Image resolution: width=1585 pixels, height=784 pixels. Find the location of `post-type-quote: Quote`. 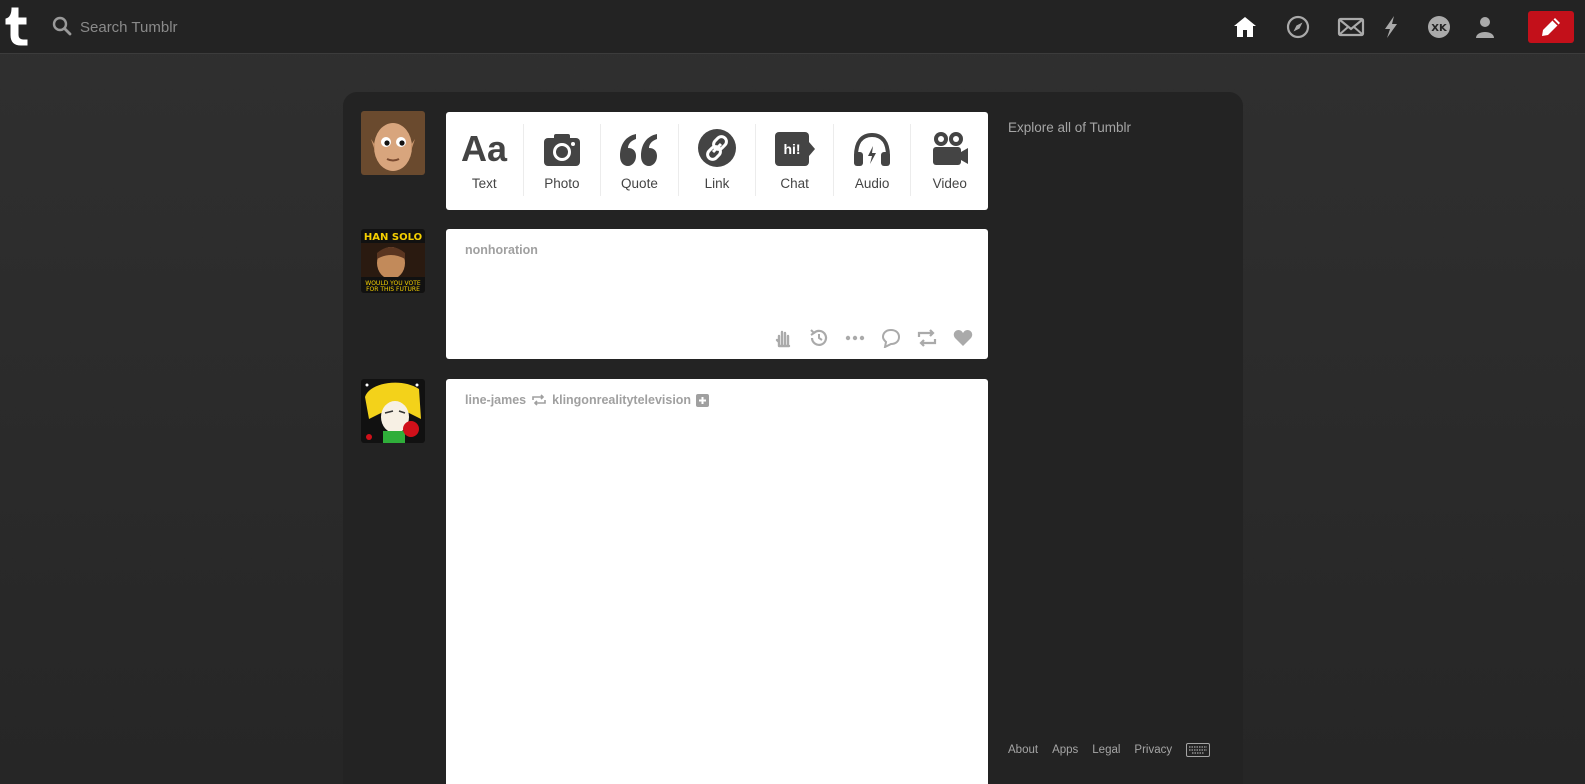

post-type-quote: Quote is located at coordinates (640, 160).